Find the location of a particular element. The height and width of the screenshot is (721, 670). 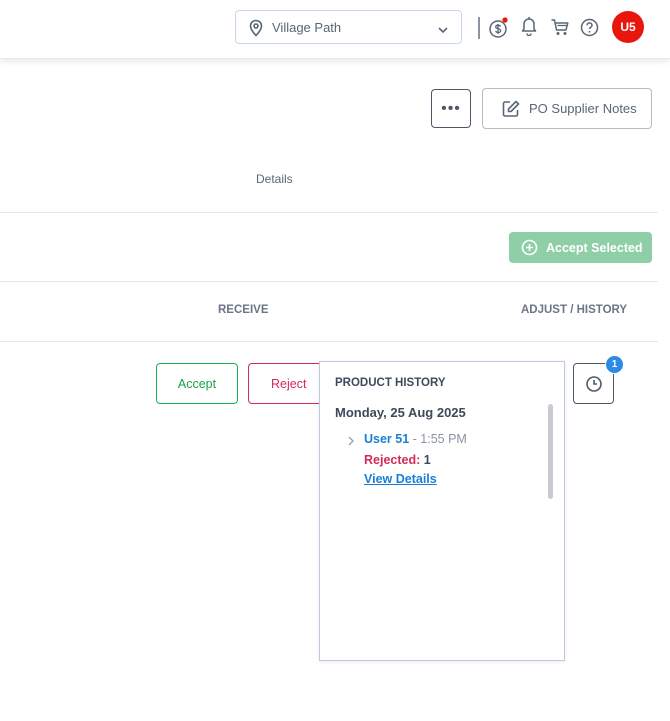

po-supplier-notes-button: PO Supplier Notes is located at coordinates (567, 108).